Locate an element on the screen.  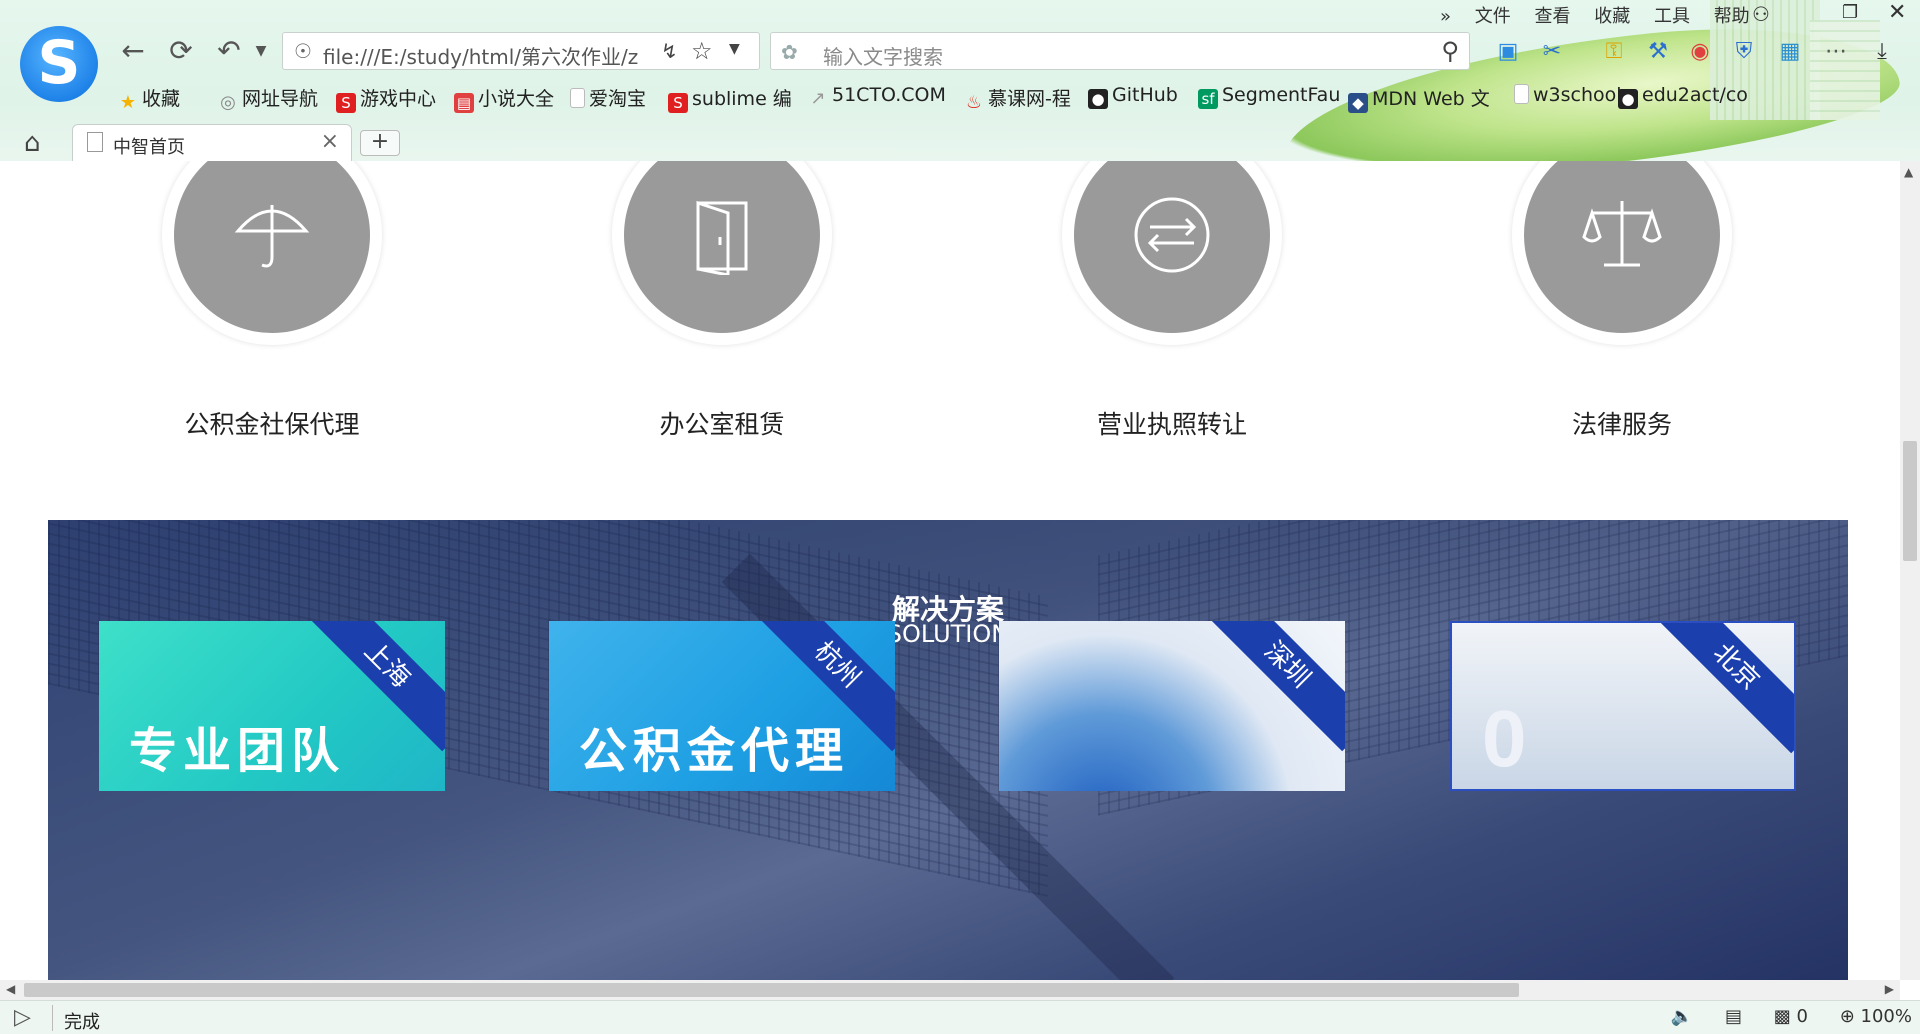
skin-shirt-icon: ⚇ is located at coordinates (1761, 14).